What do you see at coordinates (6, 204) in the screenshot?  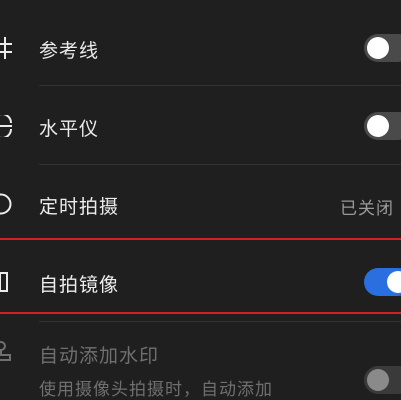 I see `timer-icon` at bounding box center [6, 204].